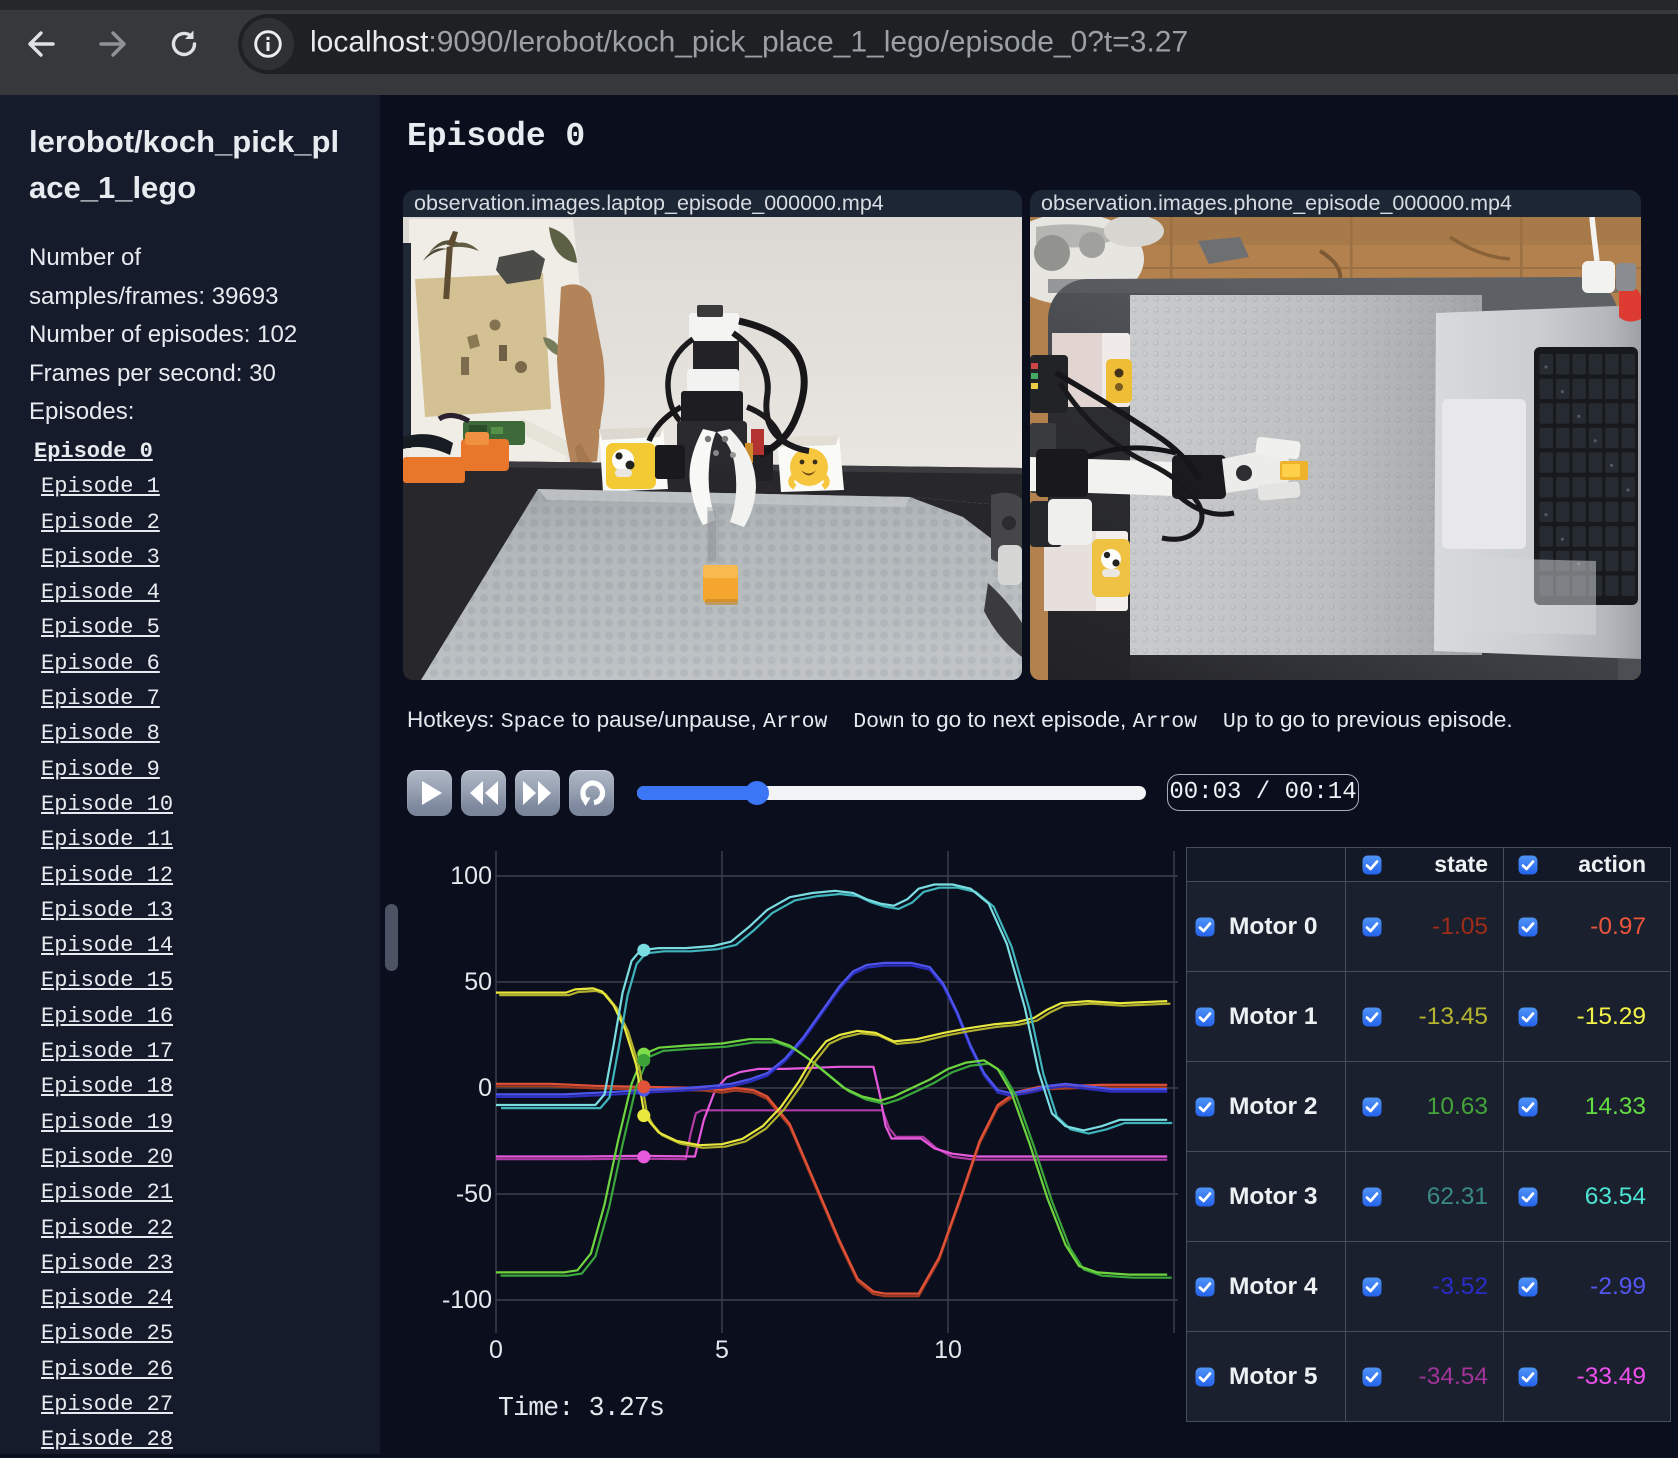  I want to click on svg-text: 50, so click(478, 982).